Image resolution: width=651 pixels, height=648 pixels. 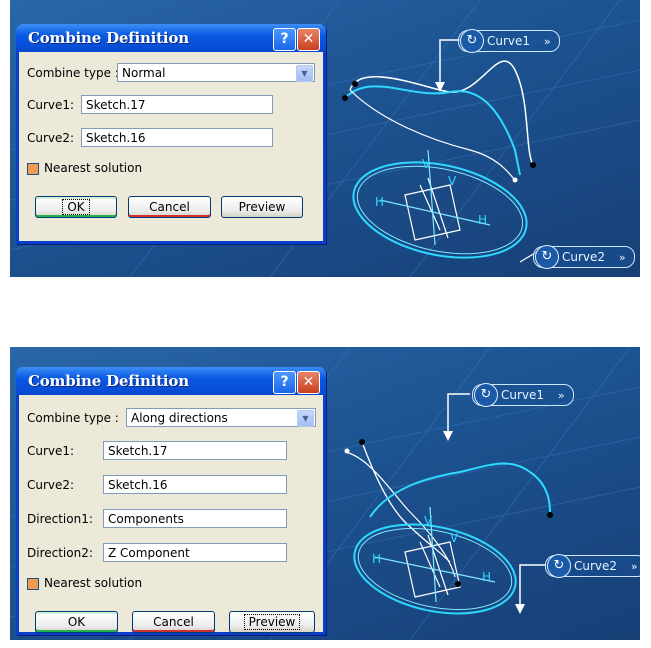 I want to click on direction1-field: Components, so click(x=195, y=518).